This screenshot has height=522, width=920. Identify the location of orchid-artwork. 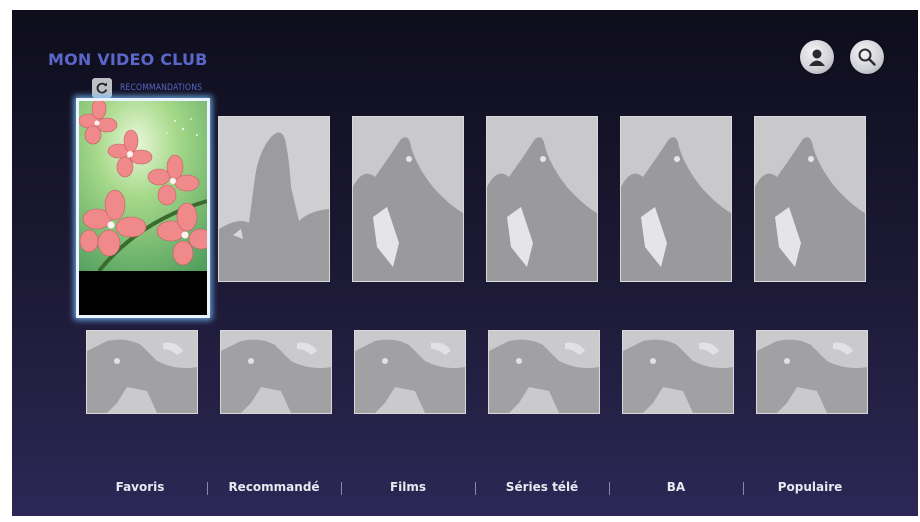
(143, 186).